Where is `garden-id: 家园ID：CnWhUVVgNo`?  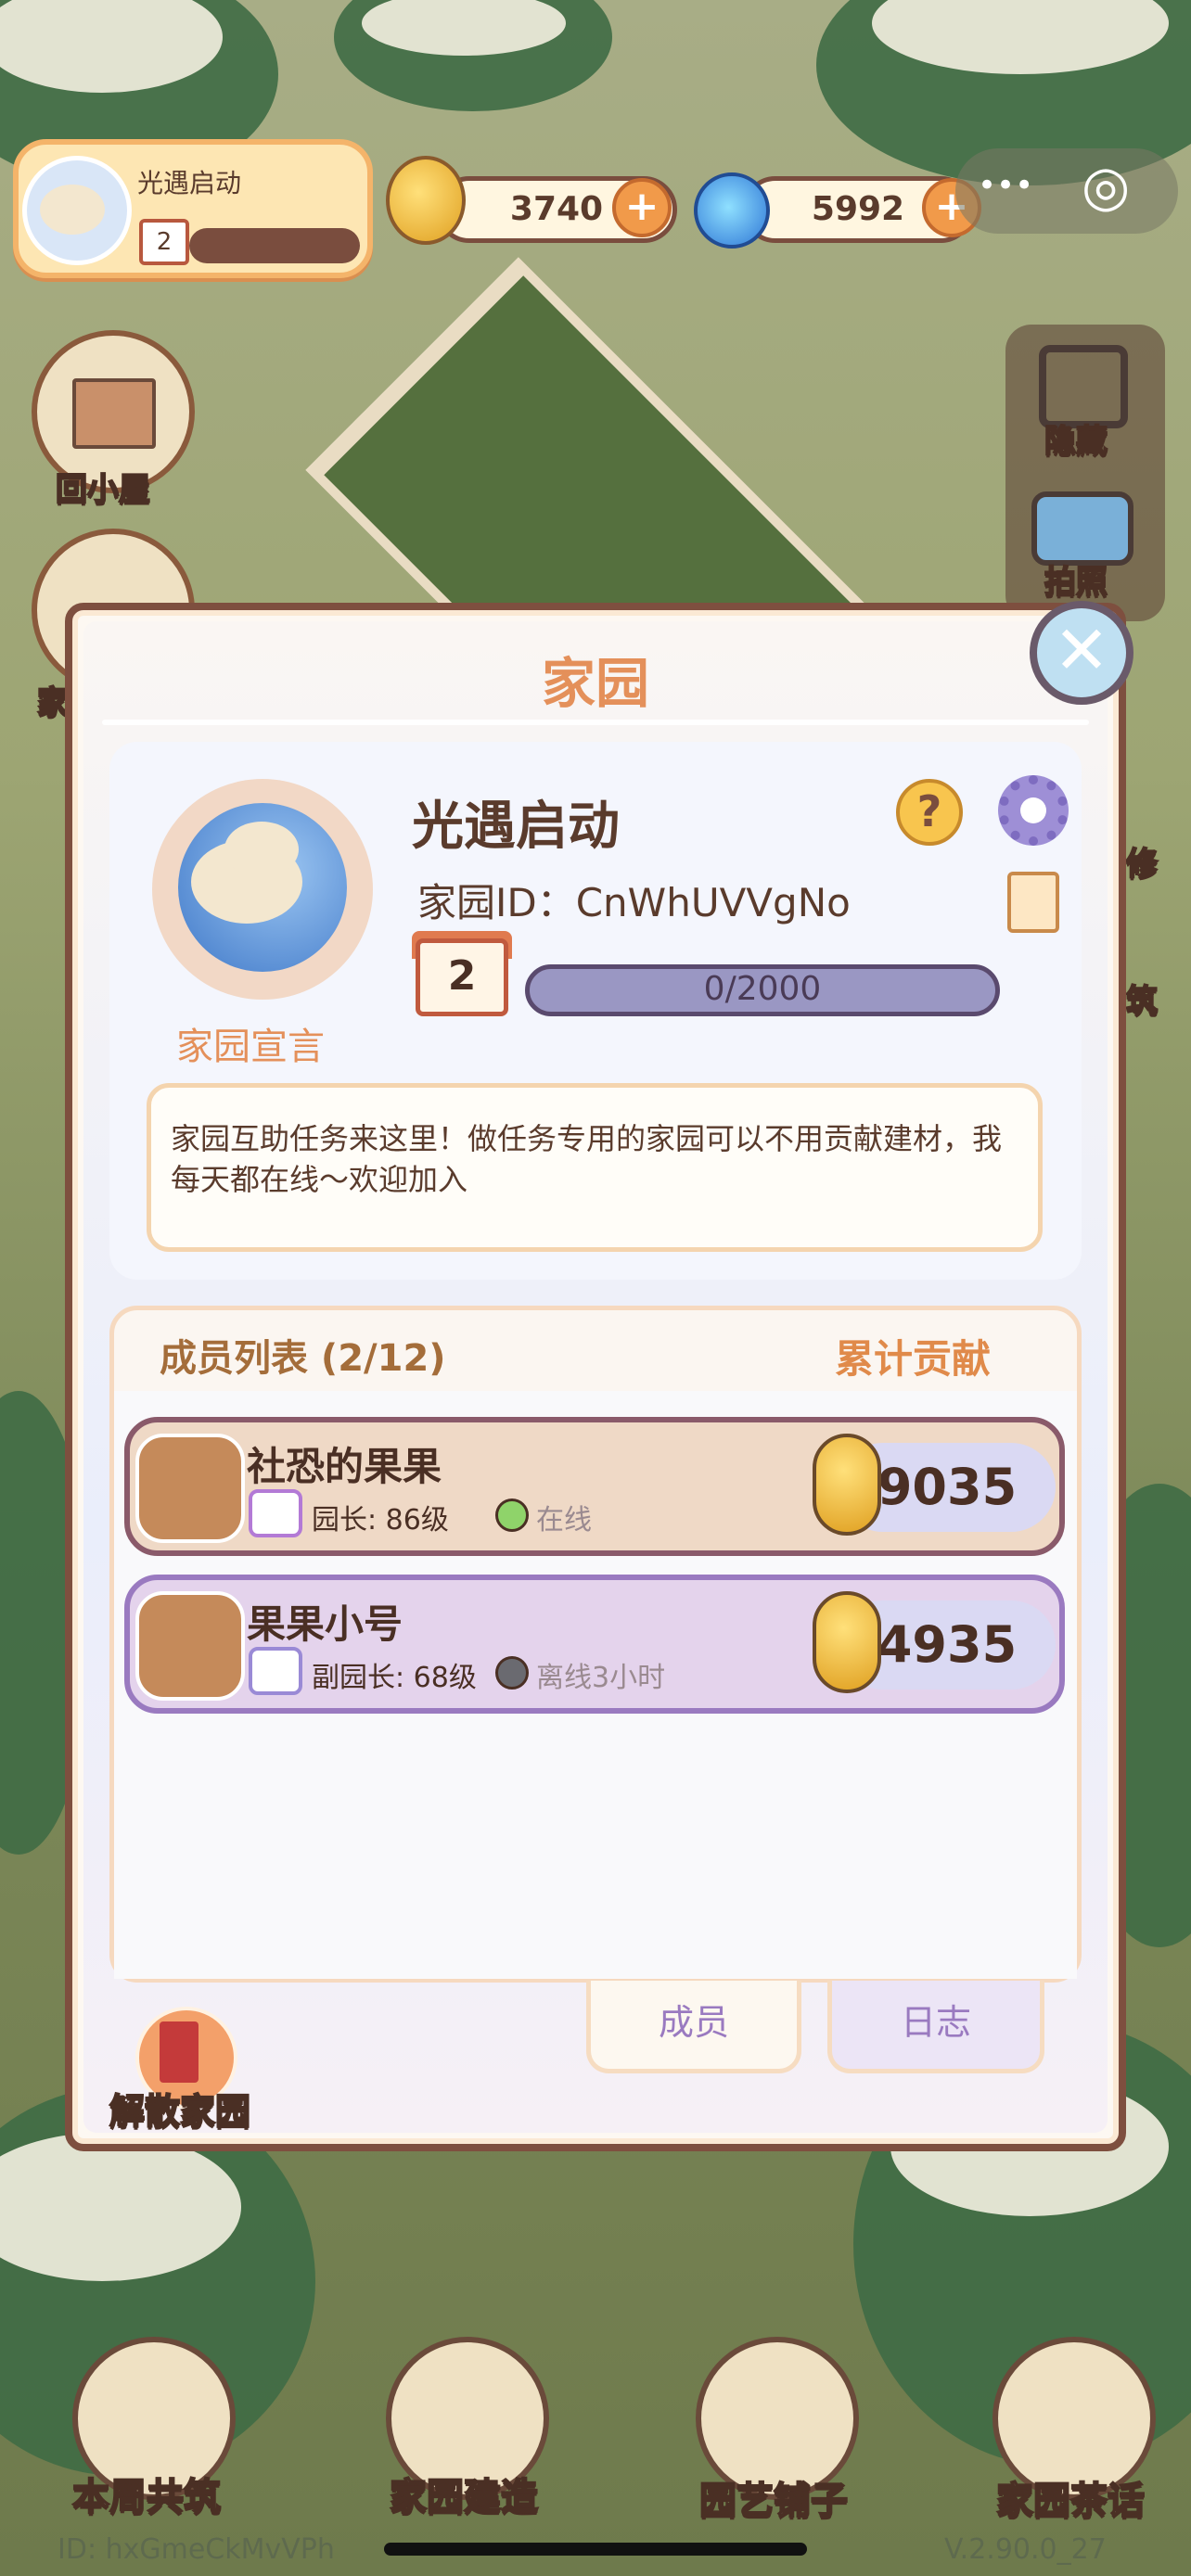 garden-id: 家园ID：CnWhUVVgNo is located at coordinates (634, 900).